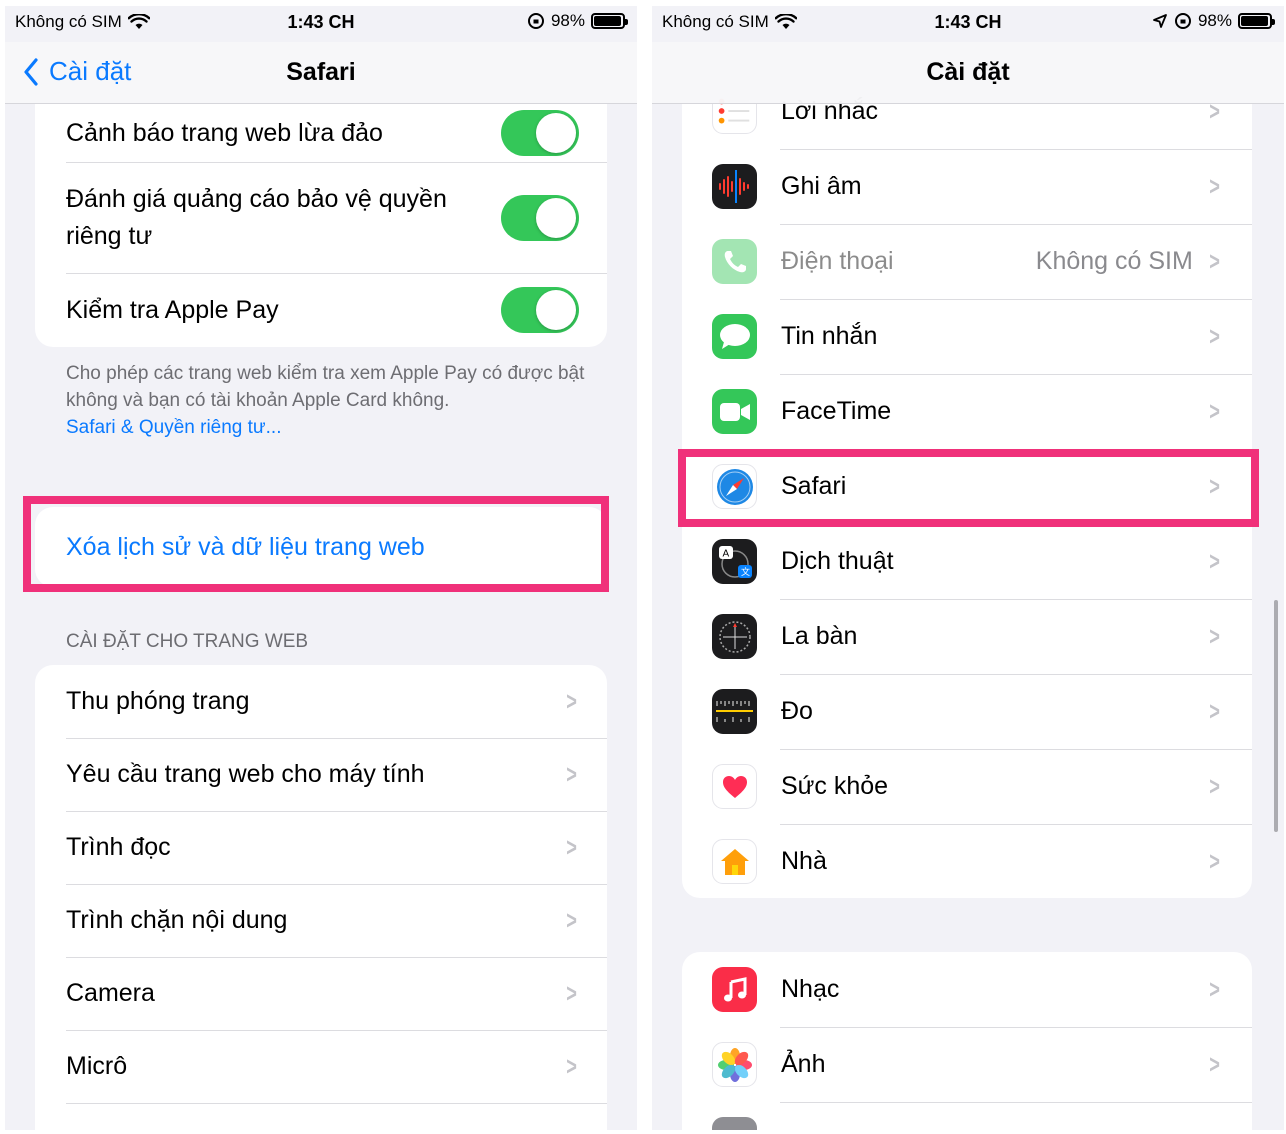 This screenshot has height=1134, width=1286. I want to click on section-header: CÀI ĐẶT CHO TRANG WEB, so click(187, 641).